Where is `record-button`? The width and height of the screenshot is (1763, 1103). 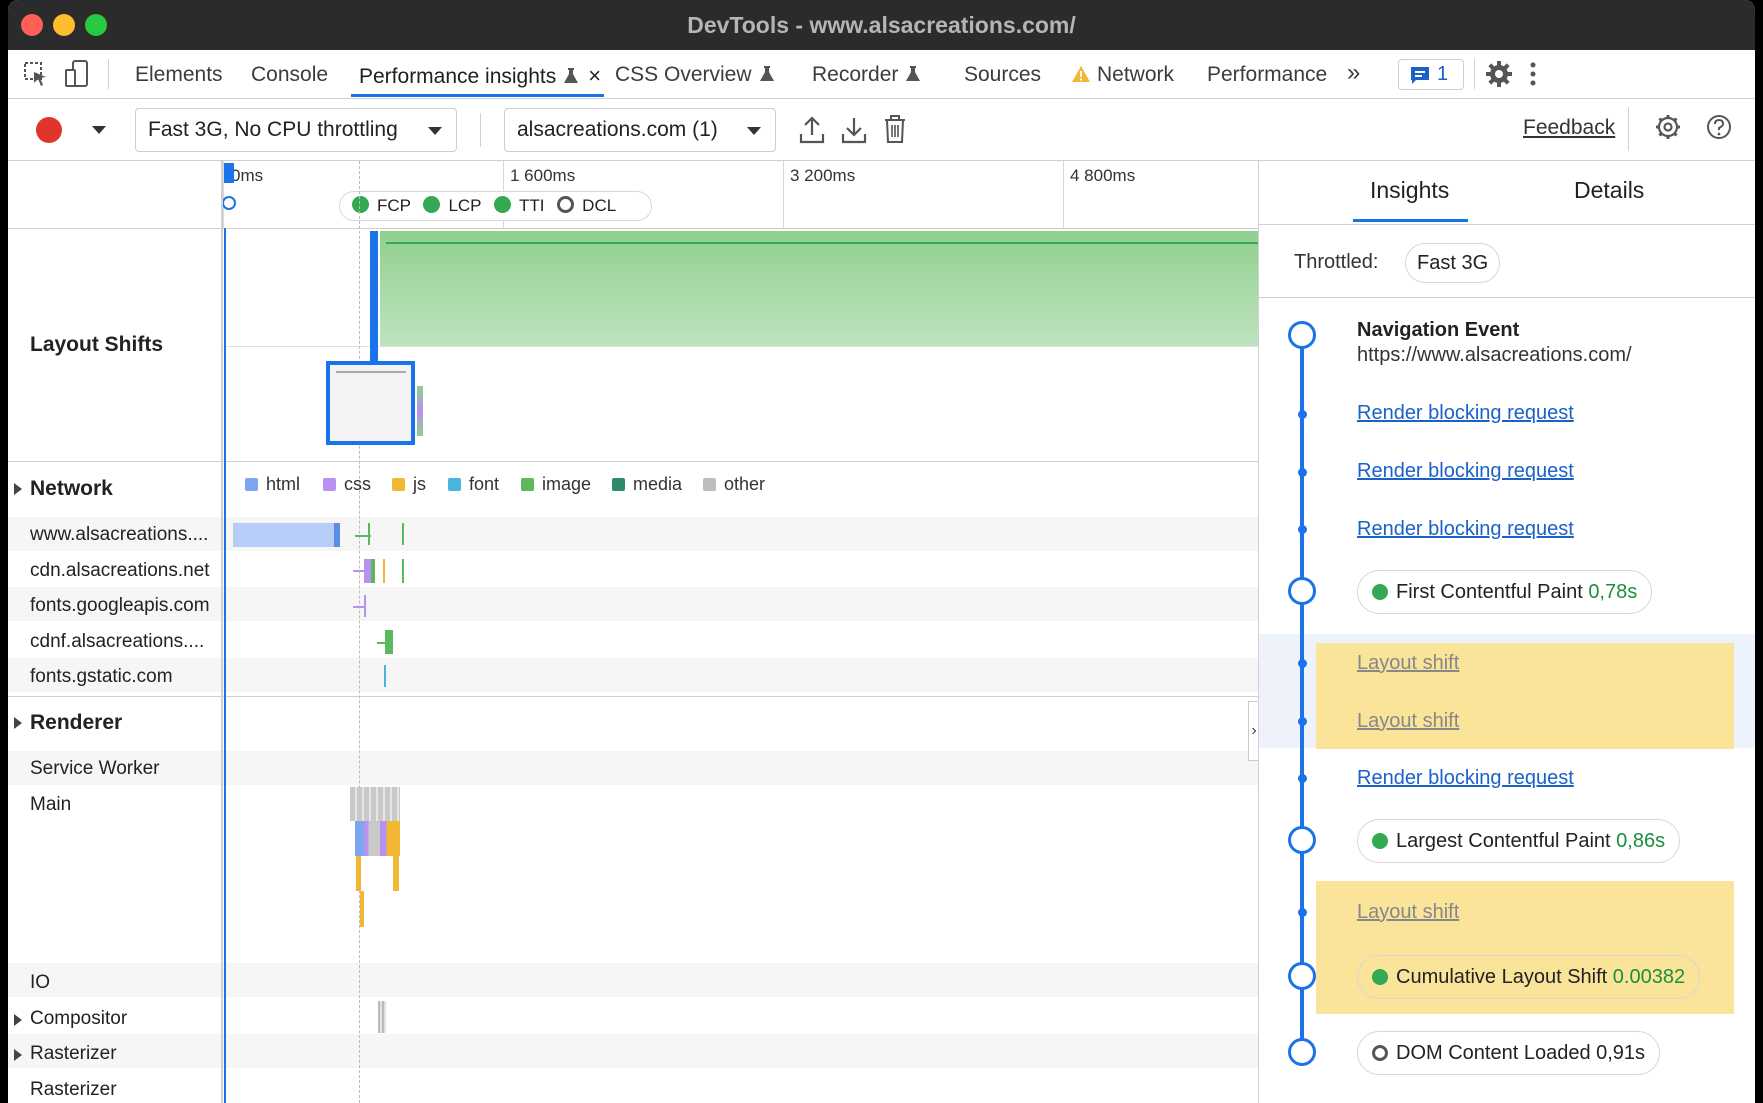 record-button is located at coordinates (49, 130).